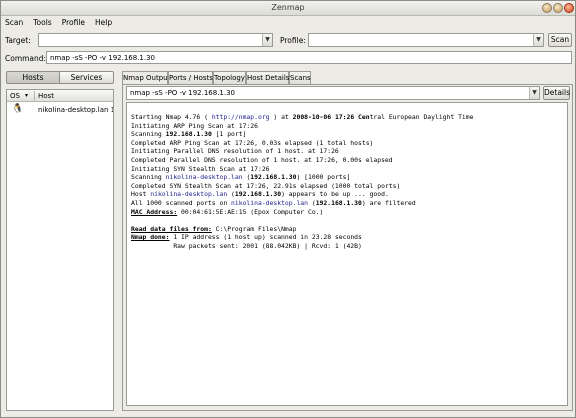 This screenshot has width=576, height=418. I want to click on column-host: Host, so click(46, 96).